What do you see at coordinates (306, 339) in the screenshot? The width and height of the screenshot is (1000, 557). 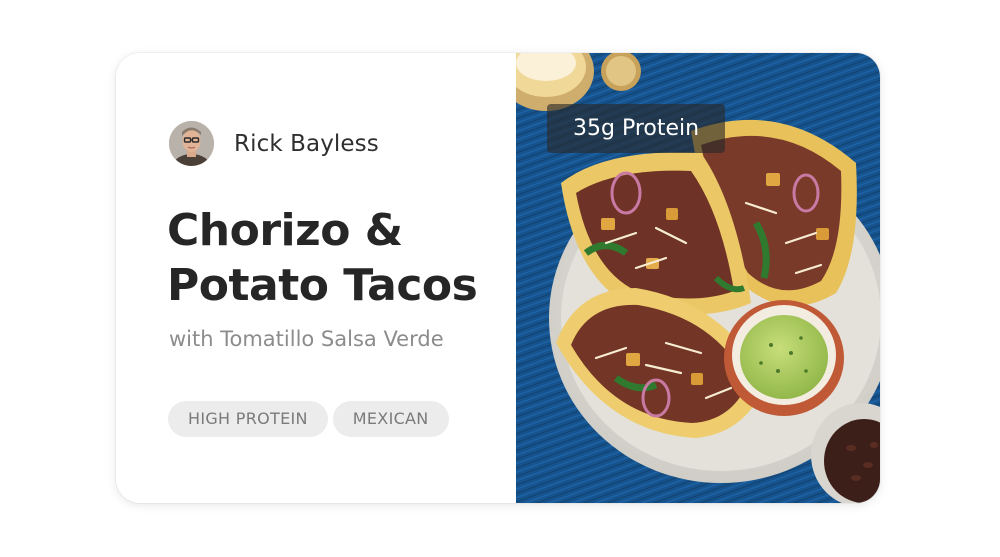 I see `recipe-subtitle: with Tomatillo Salsa Verde` at bounding box center [306, 339].